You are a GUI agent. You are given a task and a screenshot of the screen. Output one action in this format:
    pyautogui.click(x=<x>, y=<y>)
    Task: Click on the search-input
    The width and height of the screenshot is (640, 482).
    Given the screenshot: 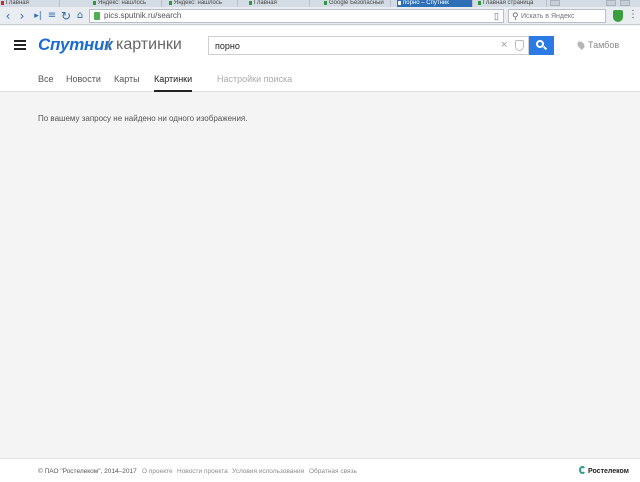 What is the action you would take?
    pyautogui.click(x=355, y=45)
    